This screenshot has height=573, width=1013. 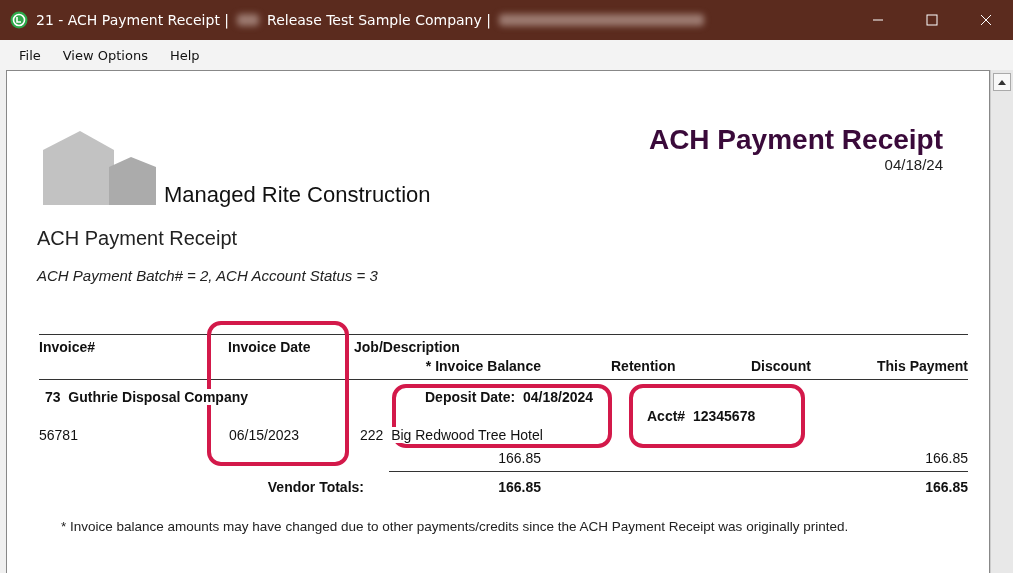 I want to click on app-logo-icon, so click(x=19, y=20).